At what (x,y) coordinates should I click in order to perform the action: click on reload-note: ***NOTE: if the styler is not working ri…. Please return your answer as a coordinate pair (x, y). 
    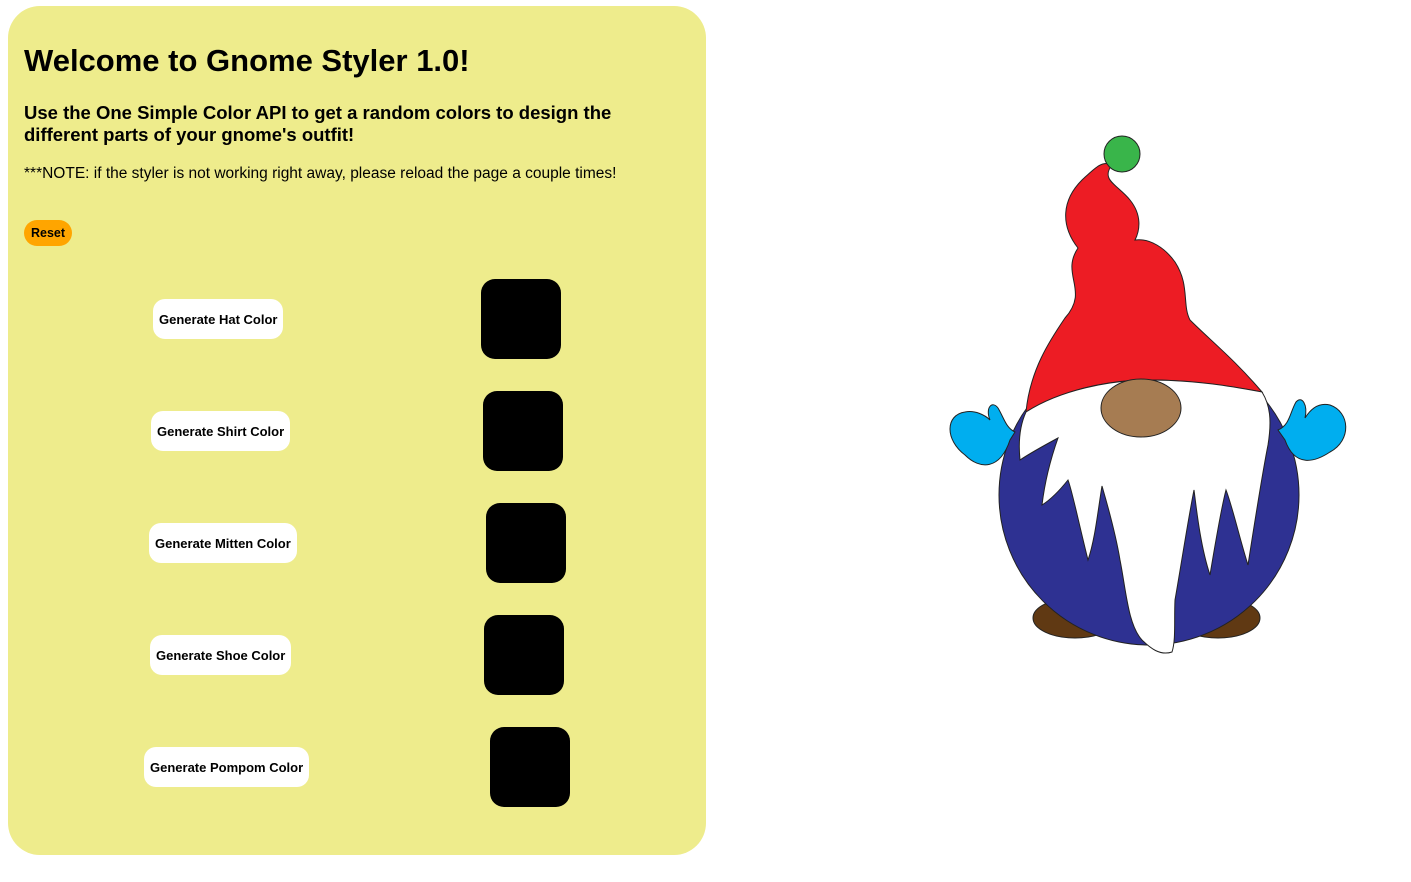
    Looking at the image, I should click on (320, 173).